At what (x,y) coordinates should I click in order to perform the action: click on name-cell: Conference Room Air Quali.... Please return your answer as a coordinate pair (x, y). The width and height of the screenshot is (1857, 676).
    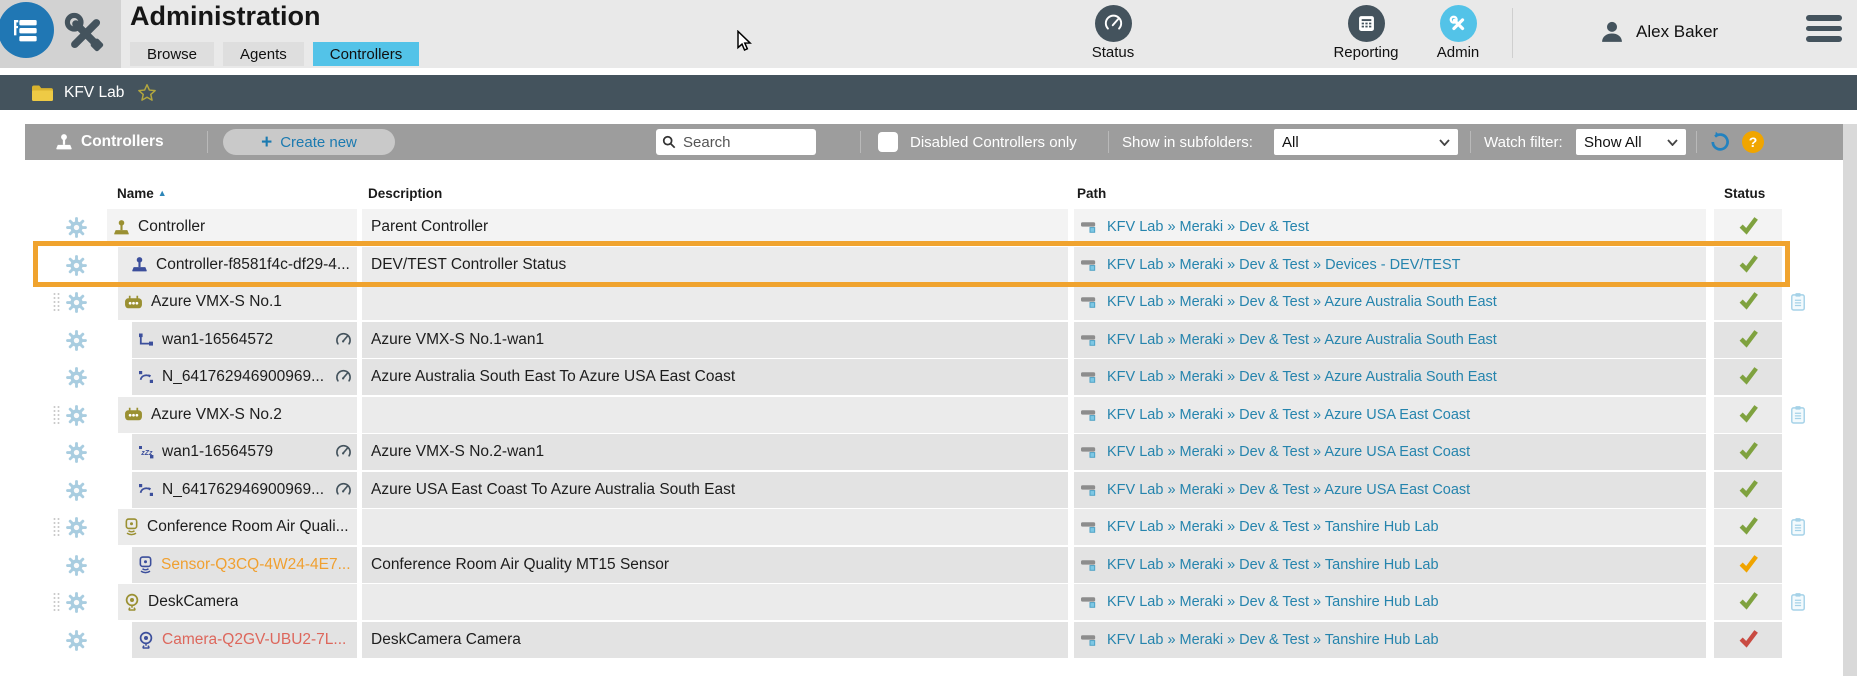
    Looking at the image, I should click on (237, 527).